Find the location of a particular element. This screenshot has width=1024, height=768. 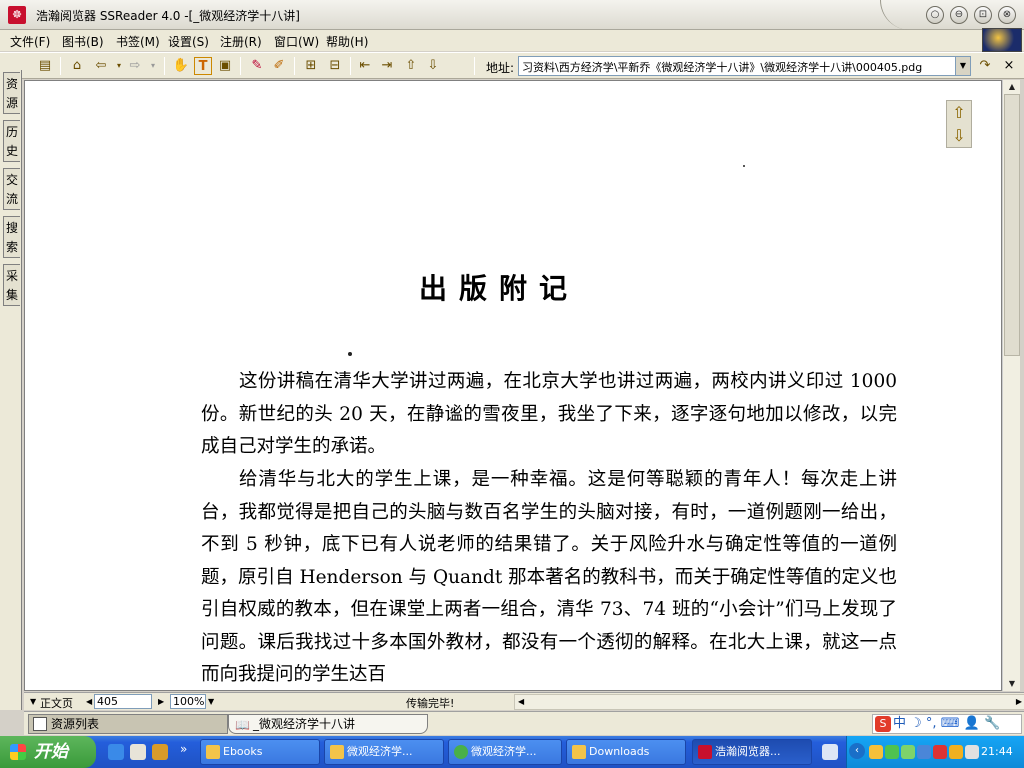

close-icon: ⊗ is located at coordinates (1007, 14).